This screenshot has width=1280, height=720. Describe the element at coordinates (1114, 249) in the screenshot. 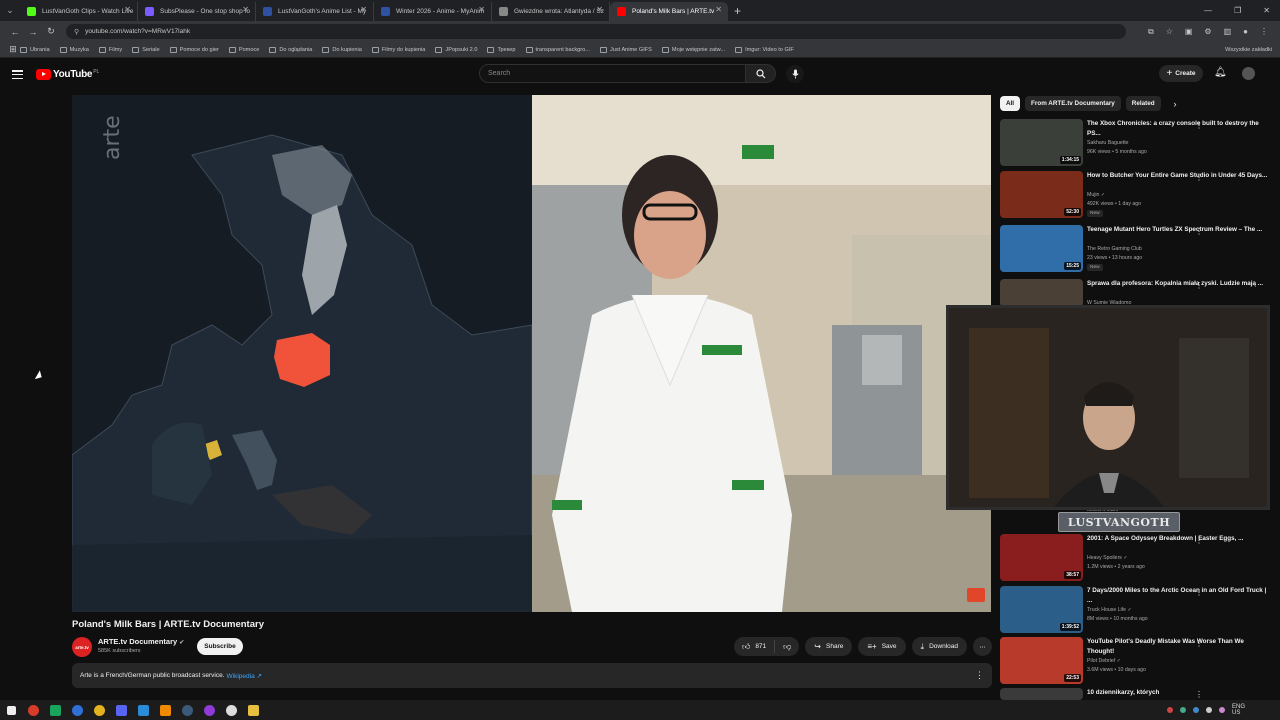

I see `recommended-channel: The Retro Gaming Club` at that location.